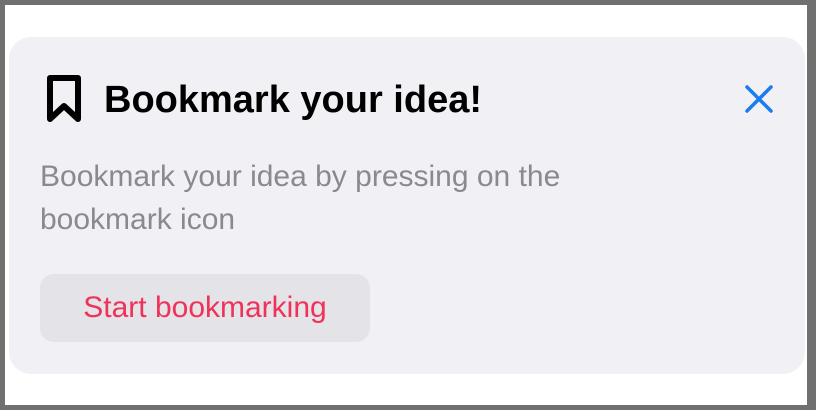 The width and height of the screenshot is (816, 410). What do you see at coordinates (293, 100) in the screenshot?
I see `card-title: Bookmark your idea!` at bounding box center [293, 100].